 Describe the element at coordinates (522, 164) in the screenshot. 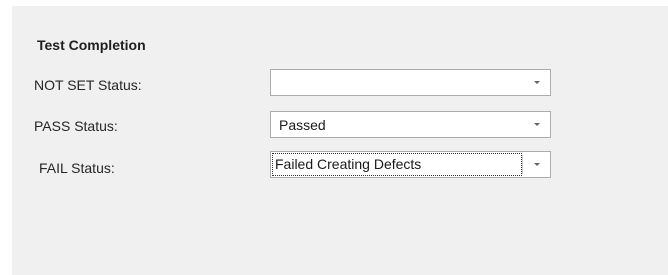

I see `dropdown-divider` at that location.